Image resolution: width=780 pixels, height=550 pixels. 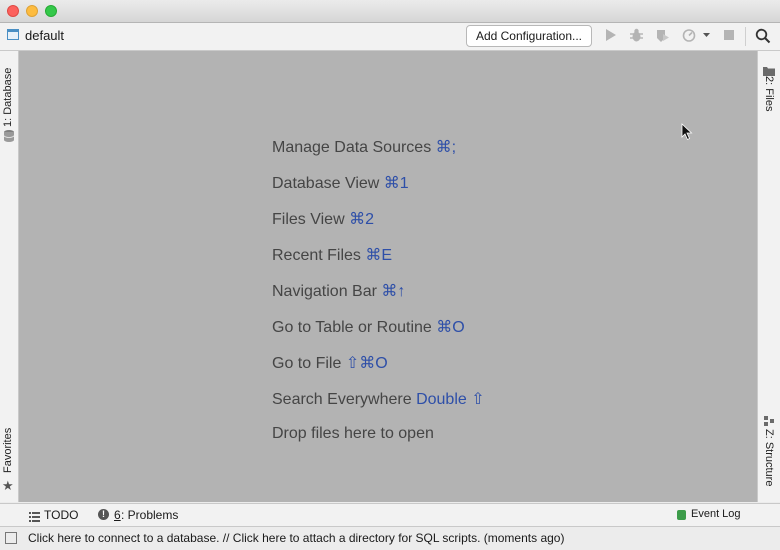 What do you see at coordinates (611, 37) in the screenshot?
I see `run-icon` at bounding box center [611, 37].